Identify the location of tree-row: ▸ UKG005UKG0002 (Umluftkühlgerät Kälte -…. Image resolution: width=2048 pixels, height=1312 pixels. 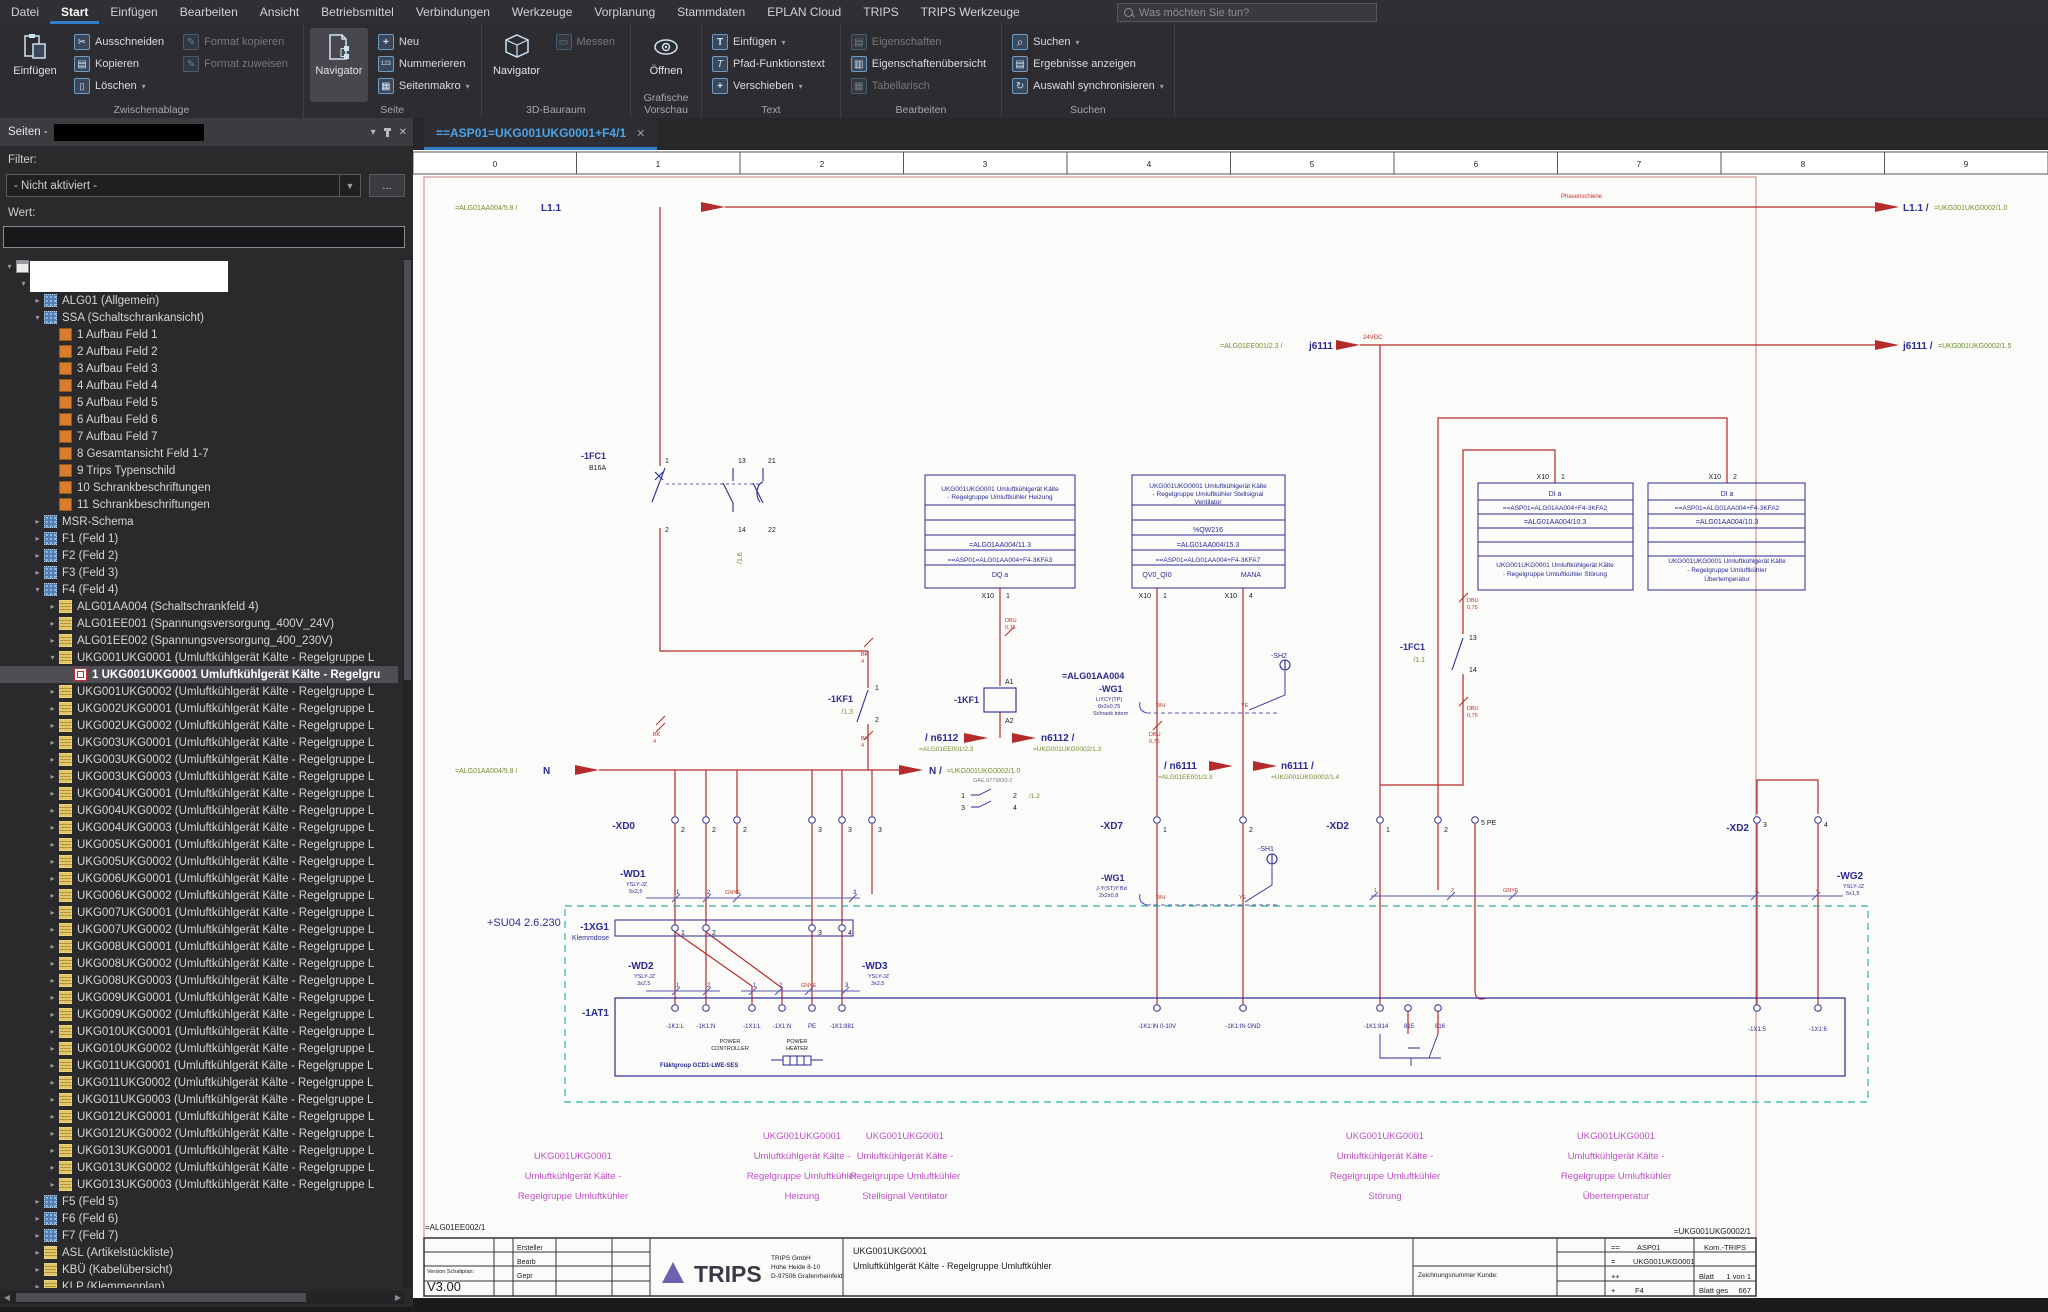
(199, 861).